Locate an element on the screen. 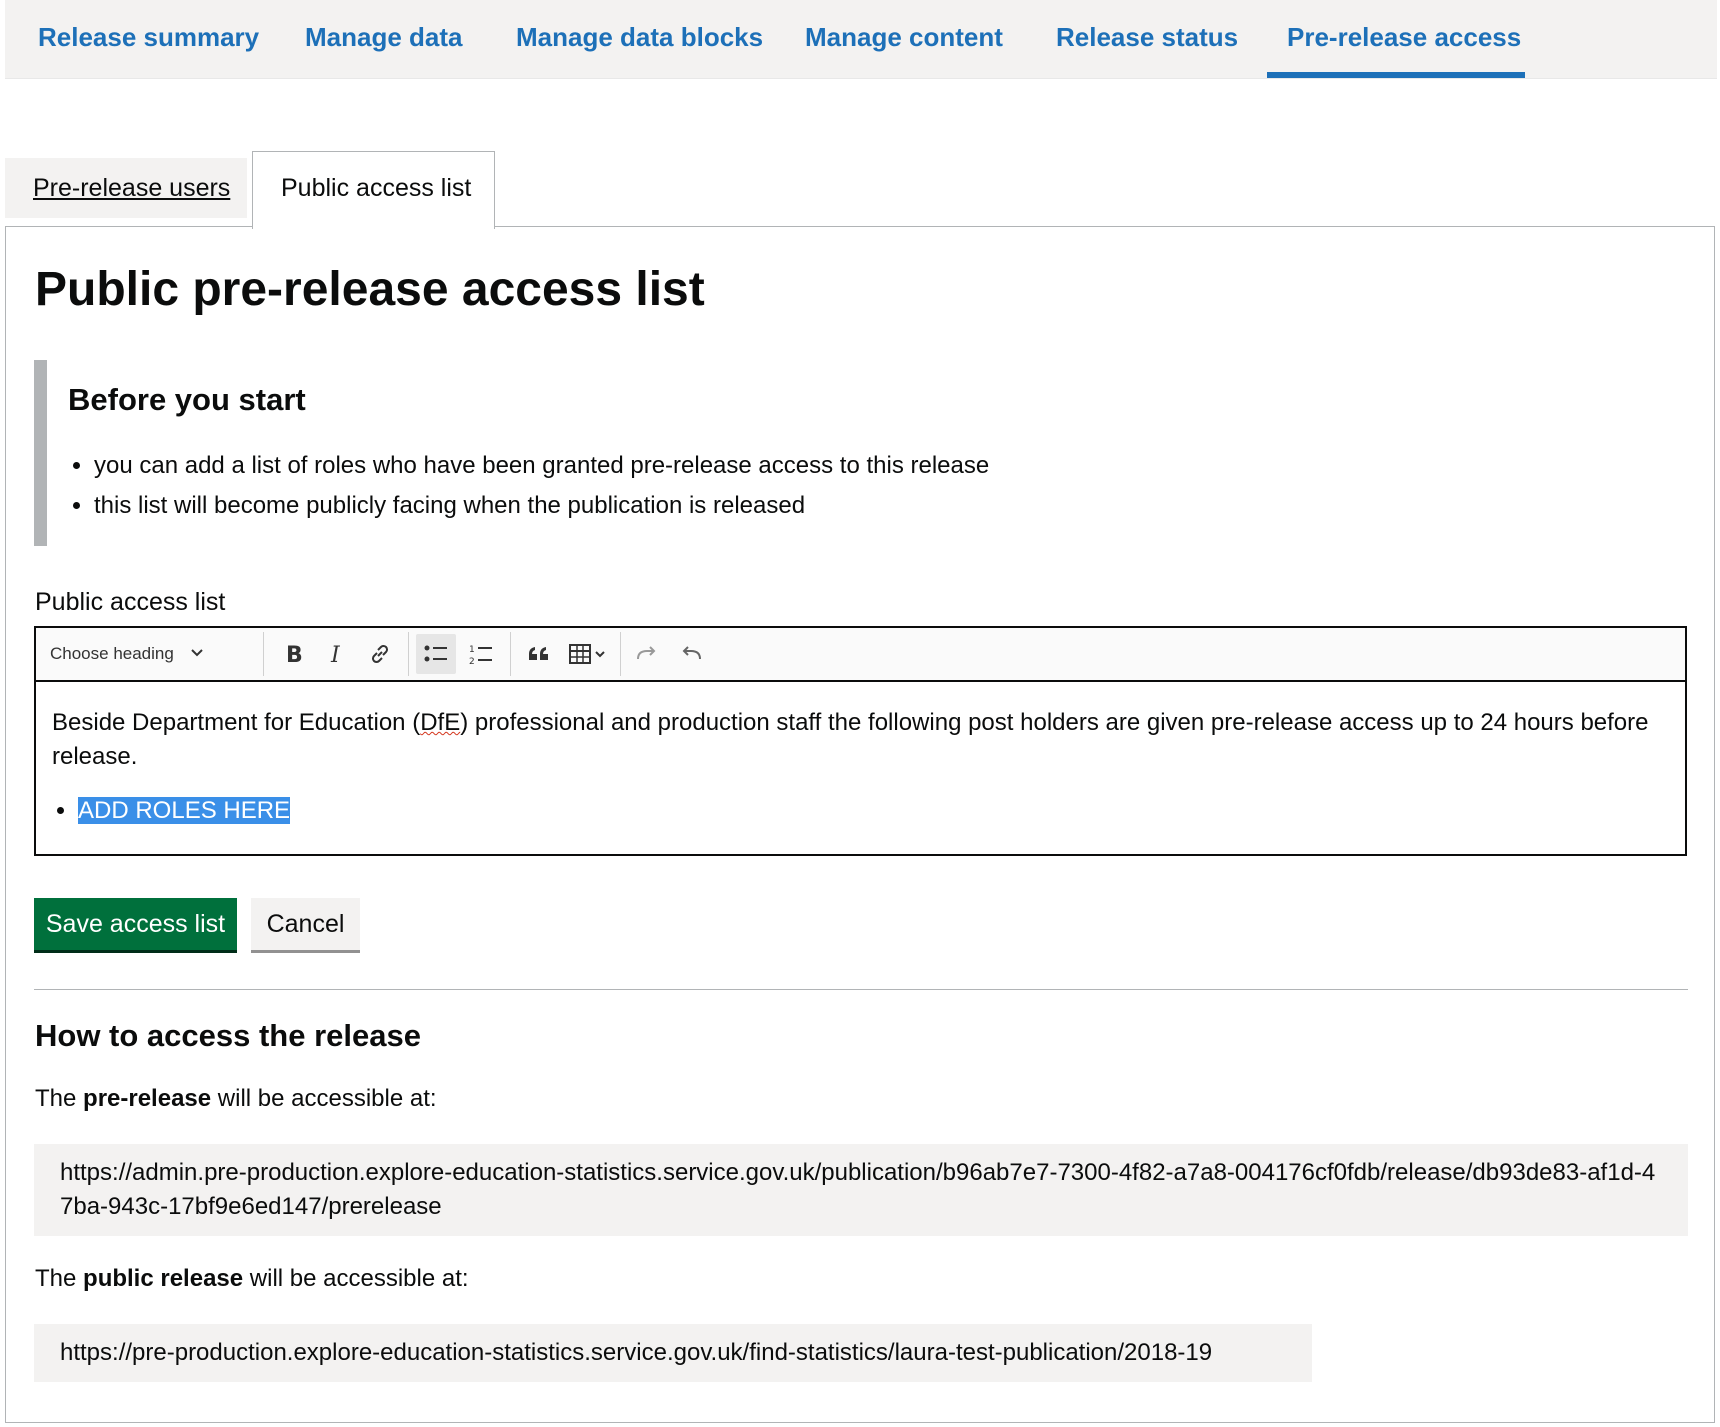  chevron-down-icon is located at coordinates (197, 654).